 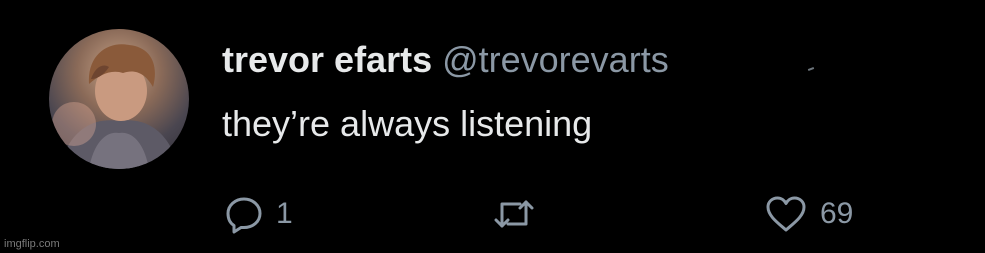 I want to click on reply-button: 1, so click(x=258, y=214).